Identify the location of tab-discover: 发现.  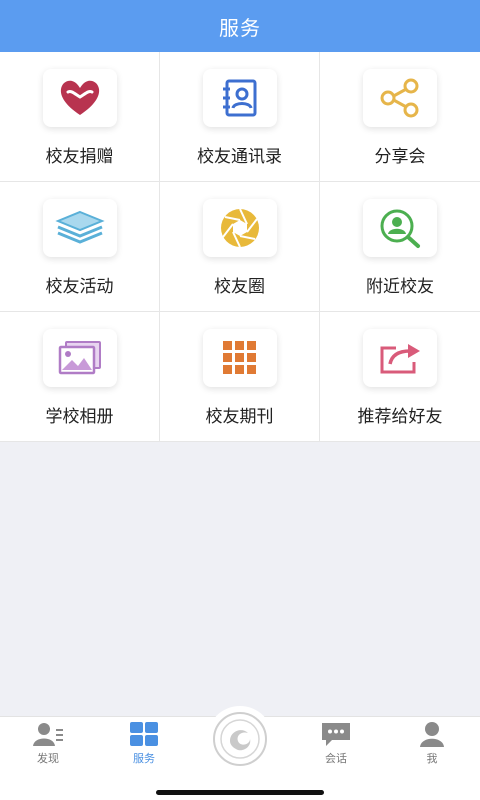
(48, 743).